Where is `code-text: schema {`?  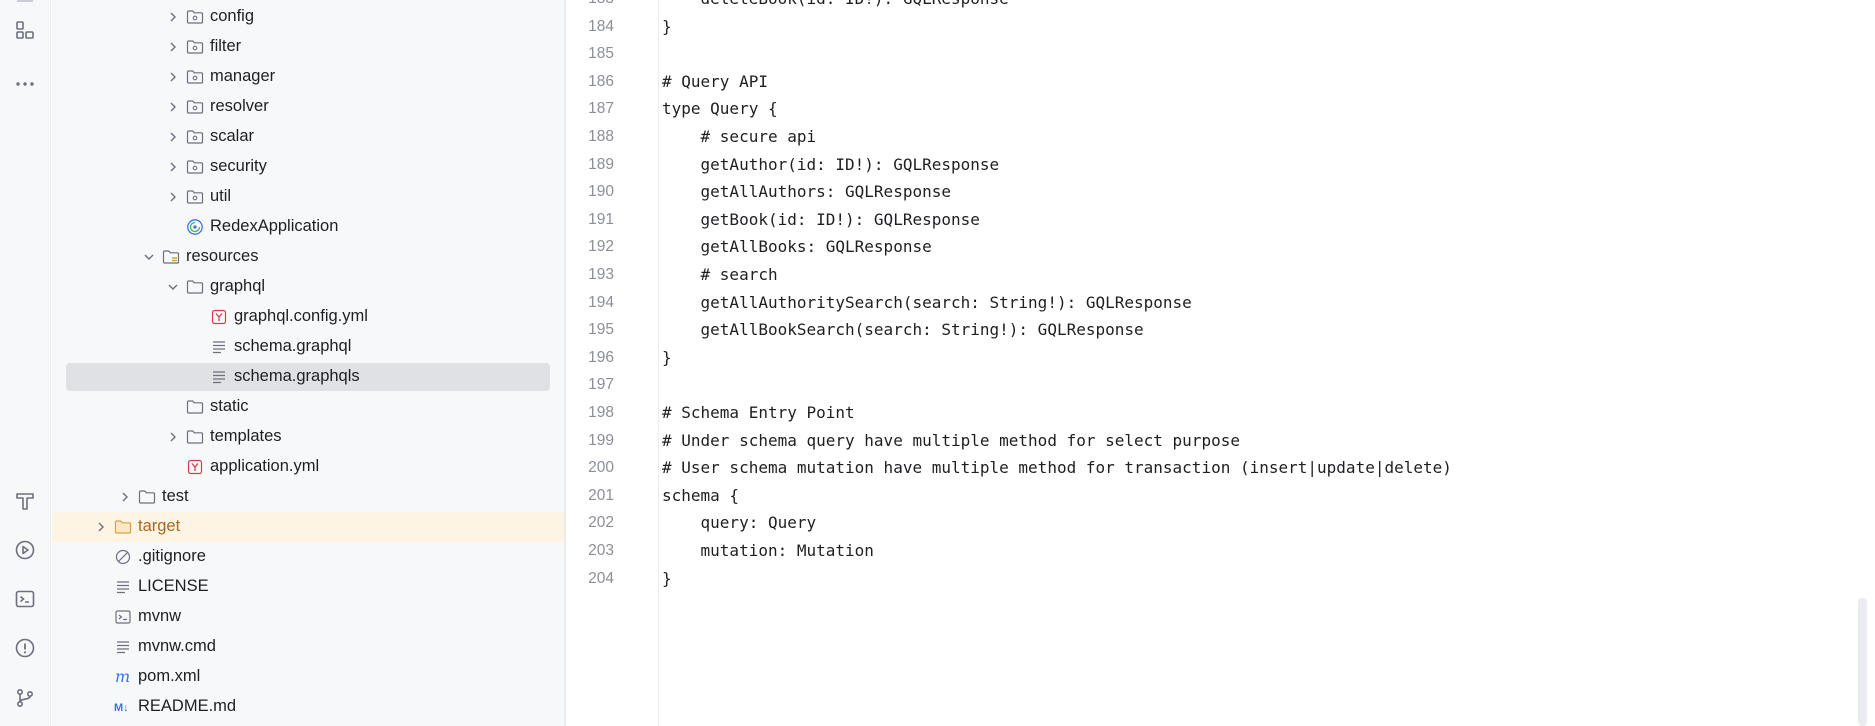 code-text: schema { is located at coordinates (700, 495).